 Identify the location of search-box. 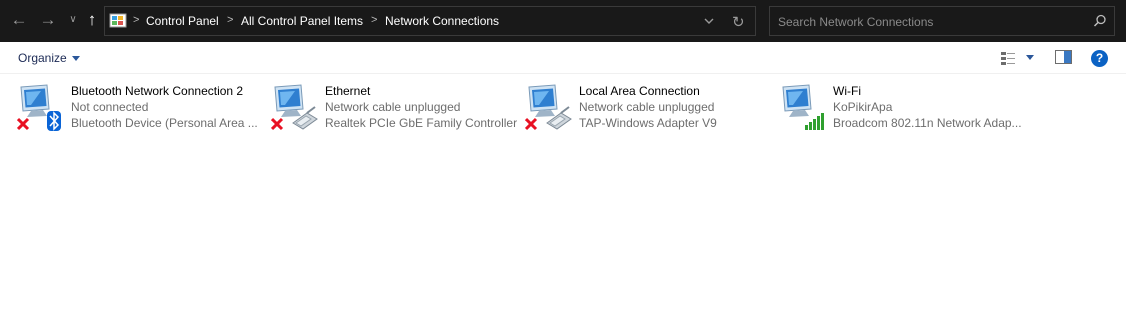
(942, 21).